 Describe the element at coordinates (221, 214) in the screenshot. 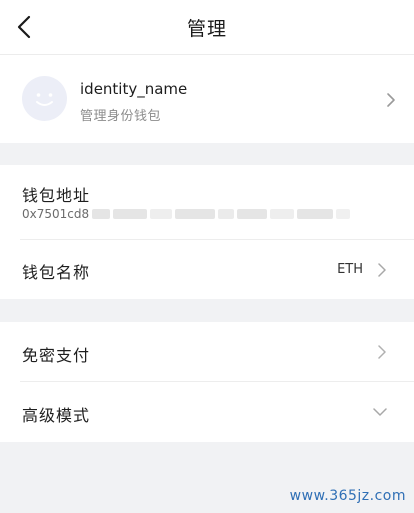

I see `address-redaction` at that location.